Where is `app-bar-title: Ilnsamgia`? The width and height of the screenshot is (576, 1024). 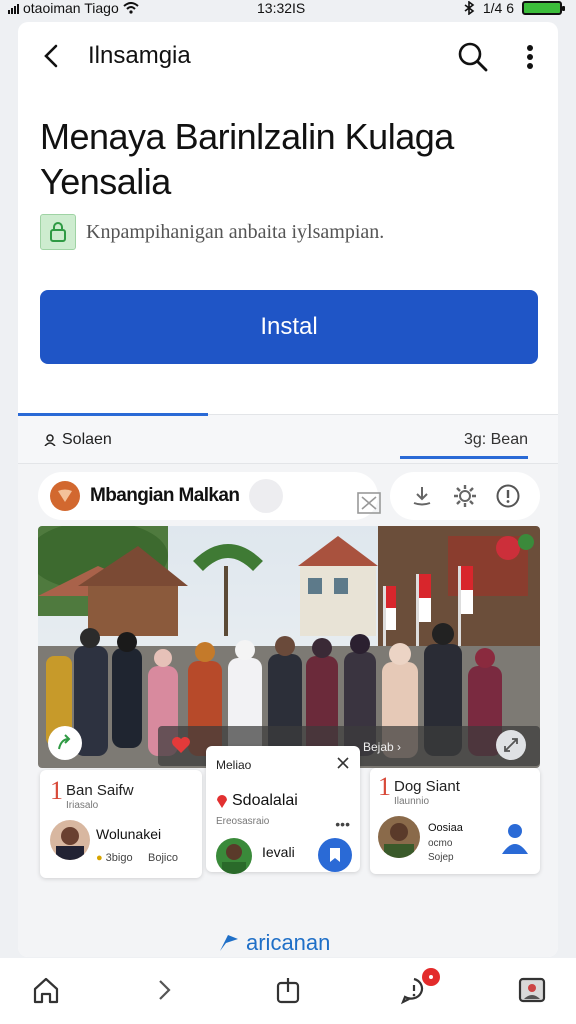
app-bar-title: Ilnsamgia is located at coordinates (139, 55).